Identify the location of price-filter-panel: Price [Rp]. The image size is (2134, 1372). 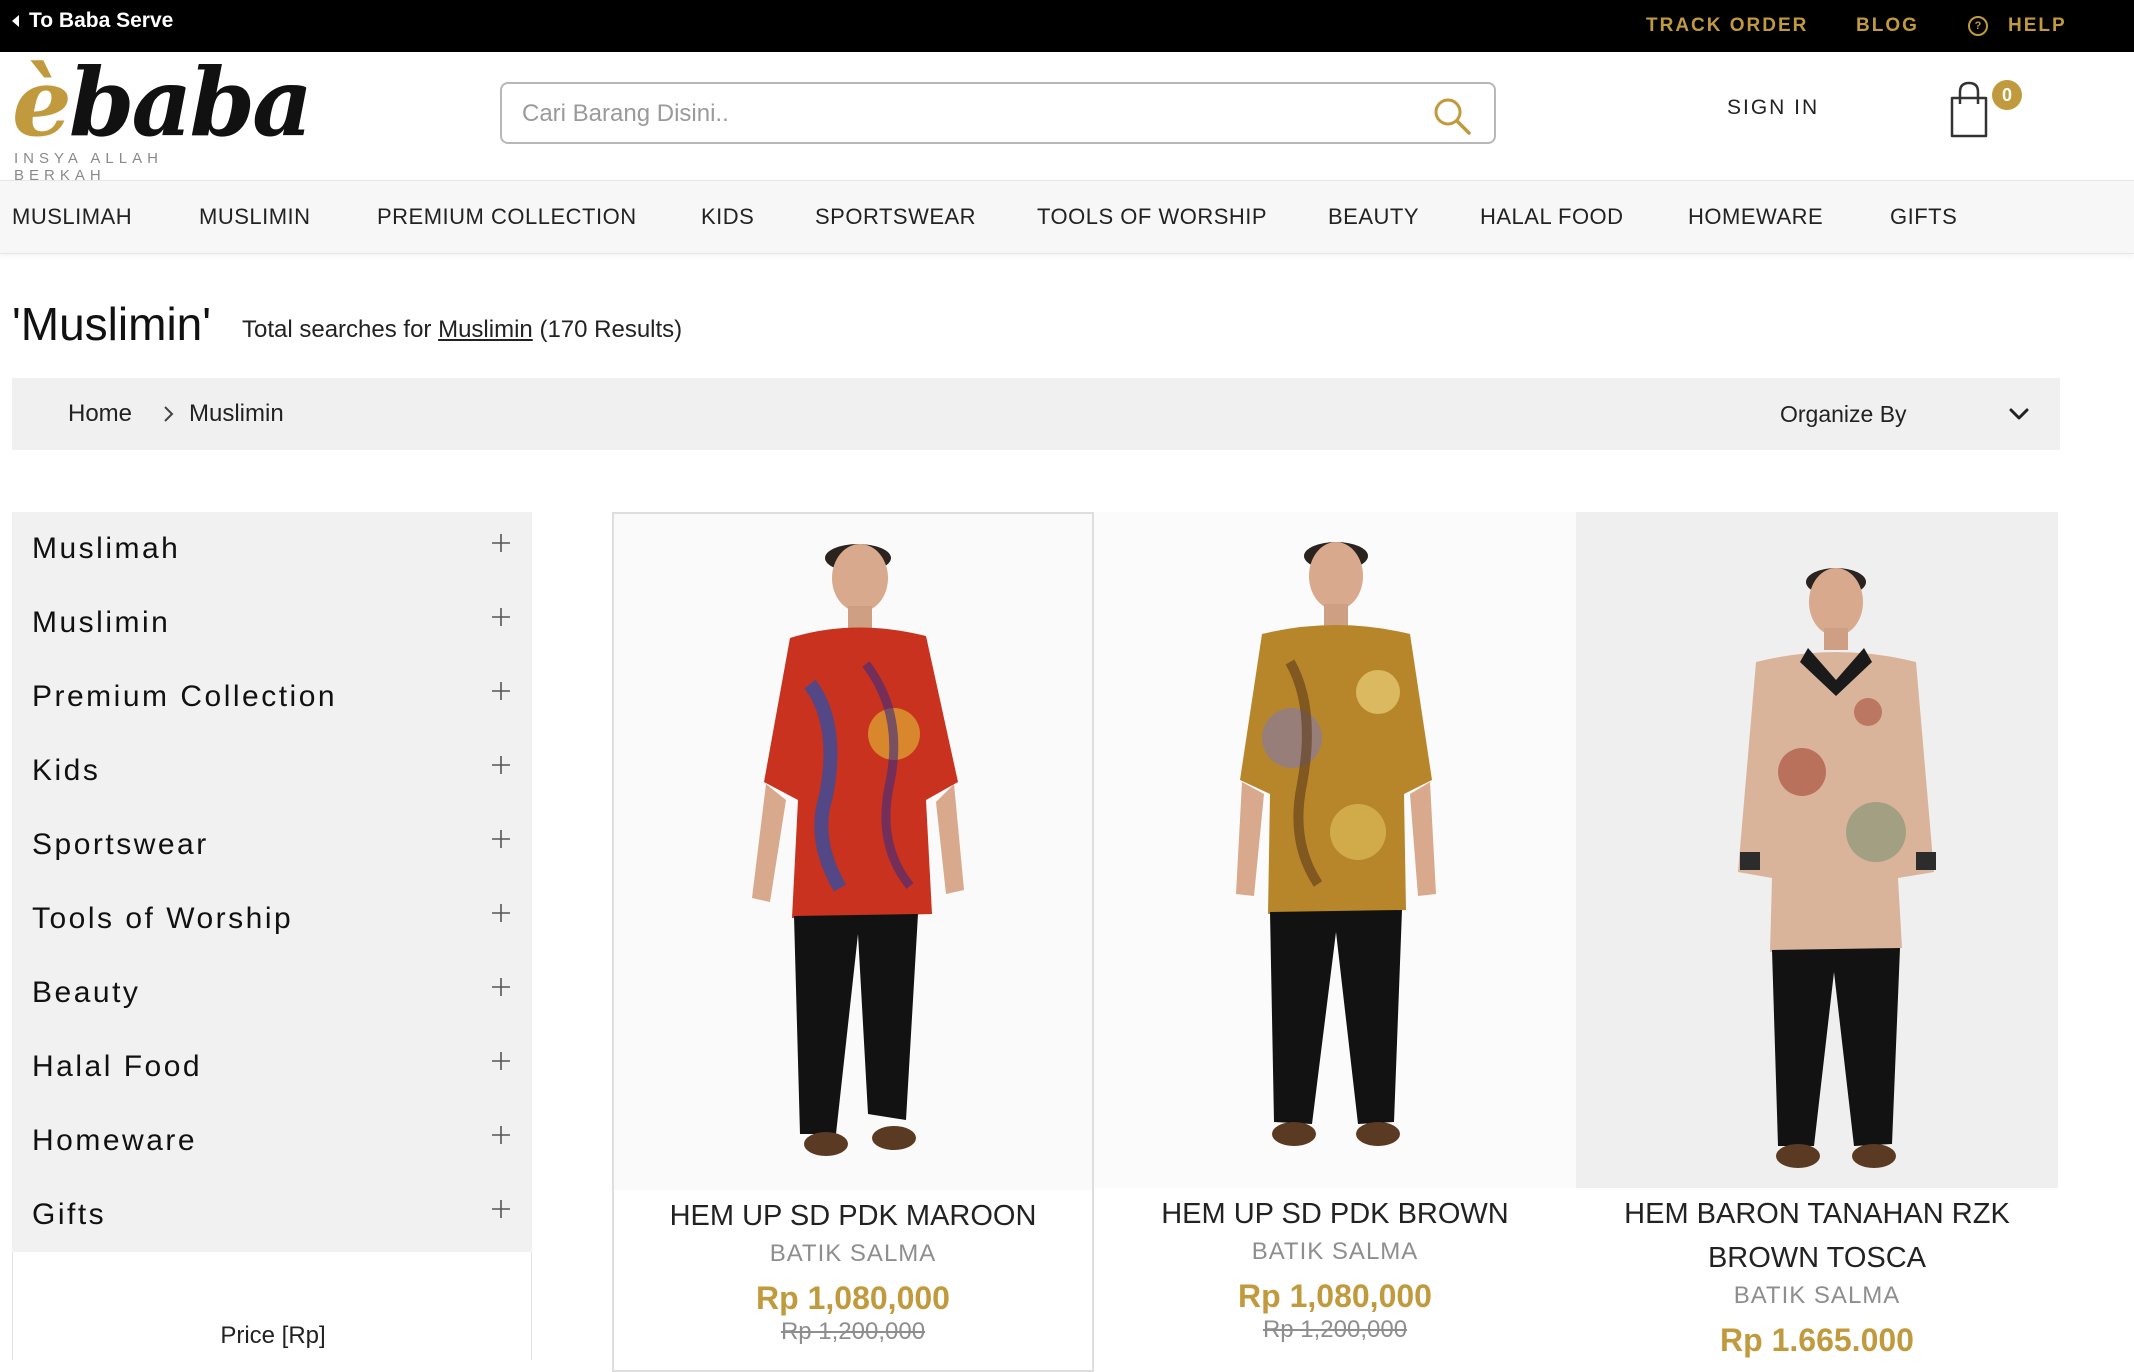
(272, 1306).